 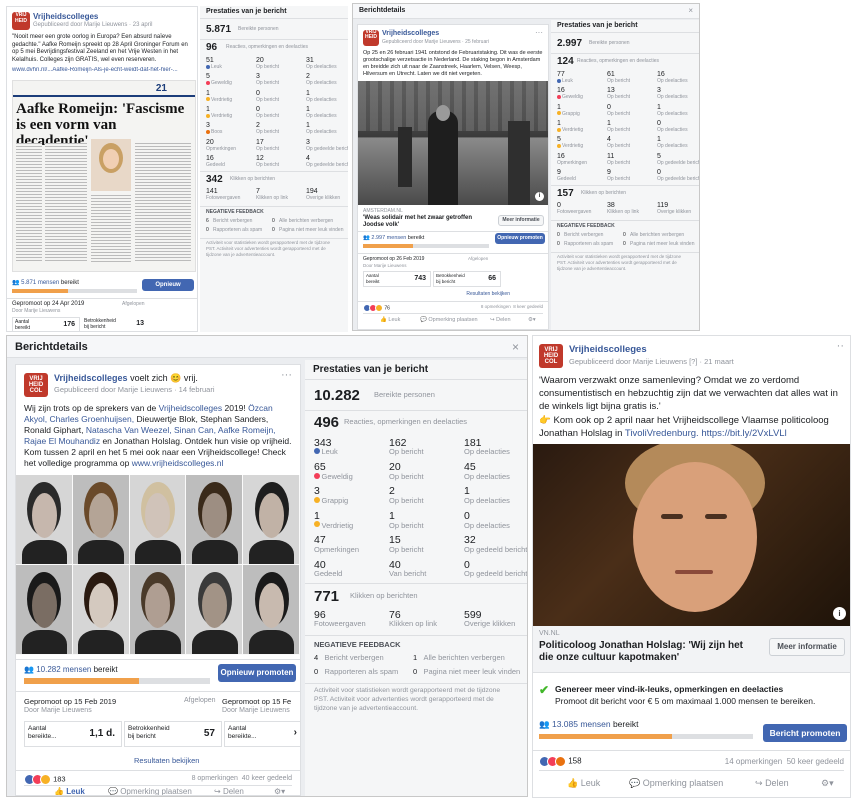 What do you see at coordinates (212, 192) in the screenshot?
I see `click-value: 141` at bounding box center [212, 192].